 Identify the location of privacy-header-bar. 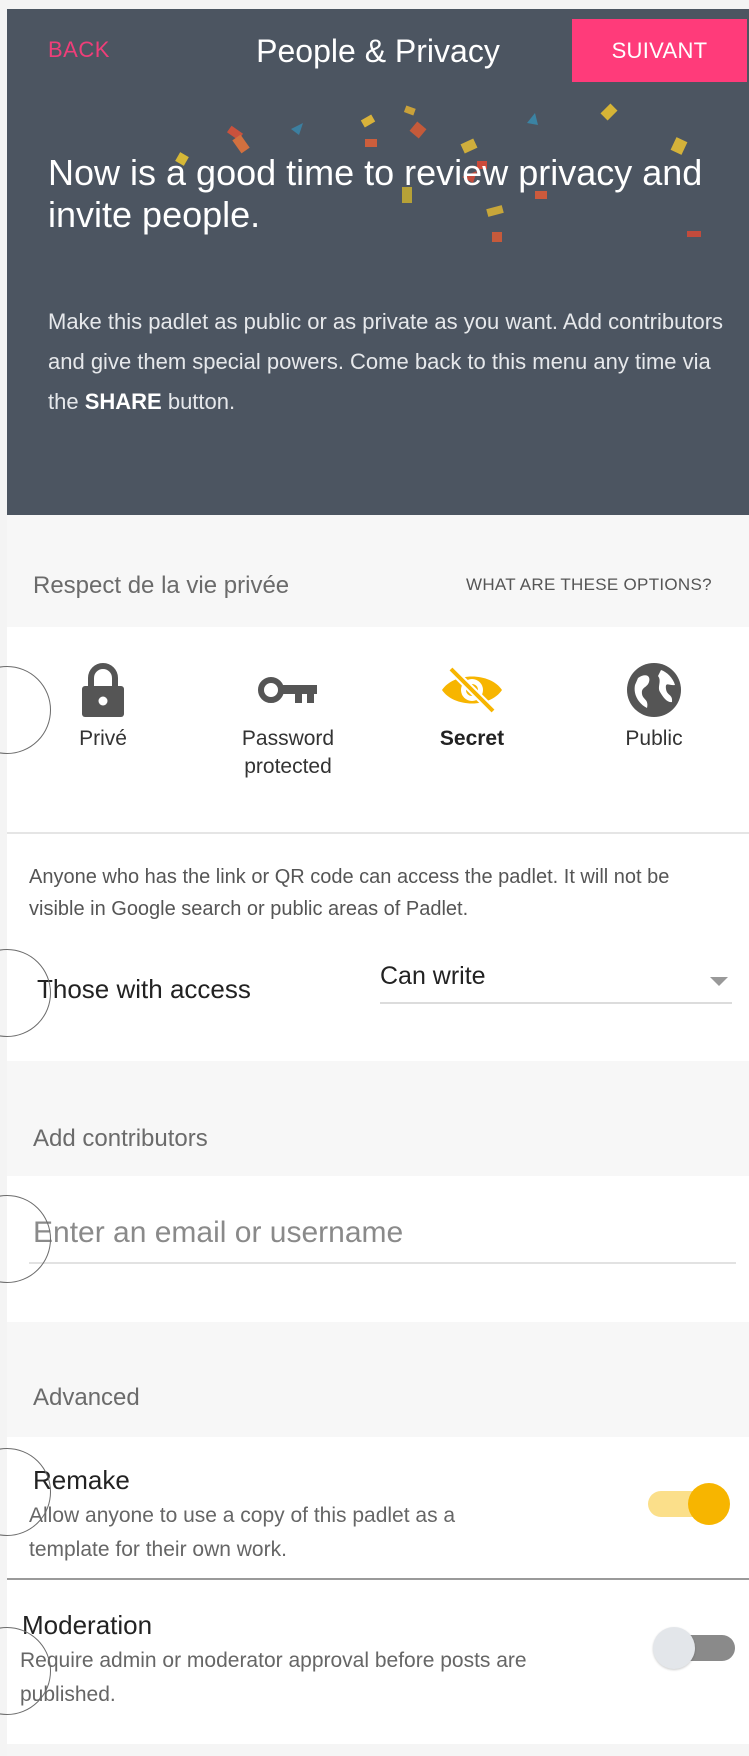
(378, 571).